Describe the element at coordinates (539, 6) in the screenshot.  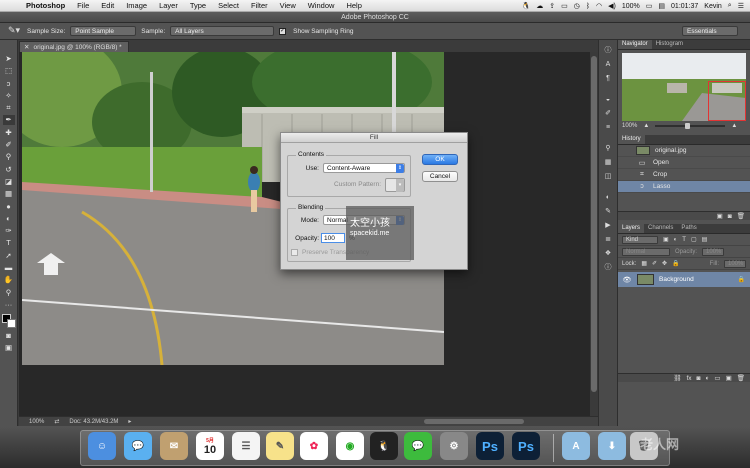
I see `cloud-icon: ☁` at that location.